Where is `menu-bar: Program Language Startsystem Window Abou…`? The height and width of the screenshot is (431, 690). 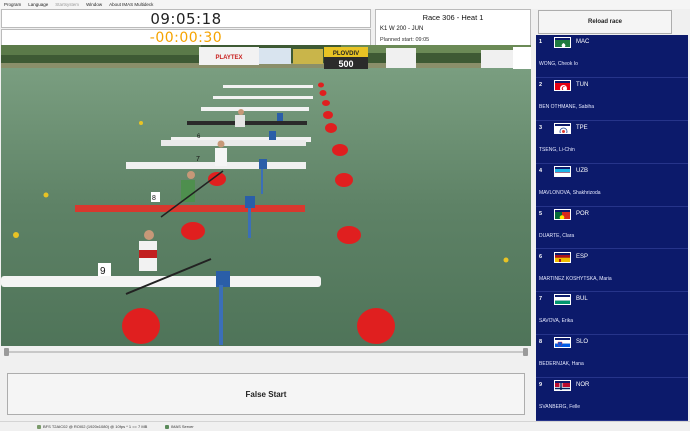
menu-bar: Program Language Startsystem Window Abou… is located at coordinates (345, 4).